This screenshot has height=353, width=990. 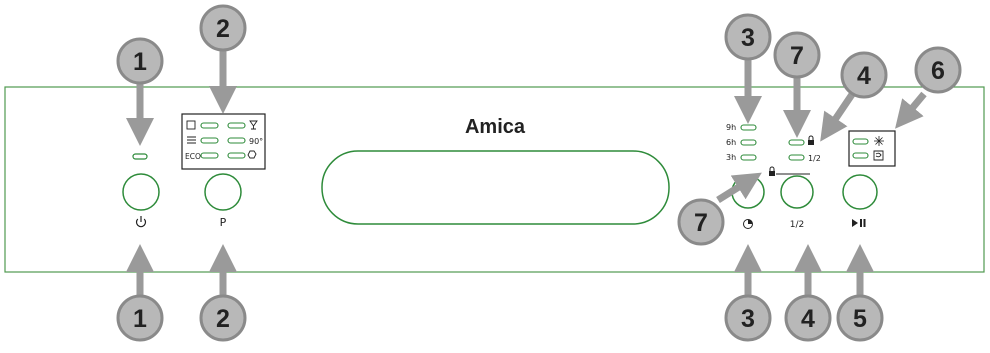 What do you see at coordinates (814, 158) in the screenshot?
I see `half-load-led-label: 1/2` at bounding box center [814, 158].